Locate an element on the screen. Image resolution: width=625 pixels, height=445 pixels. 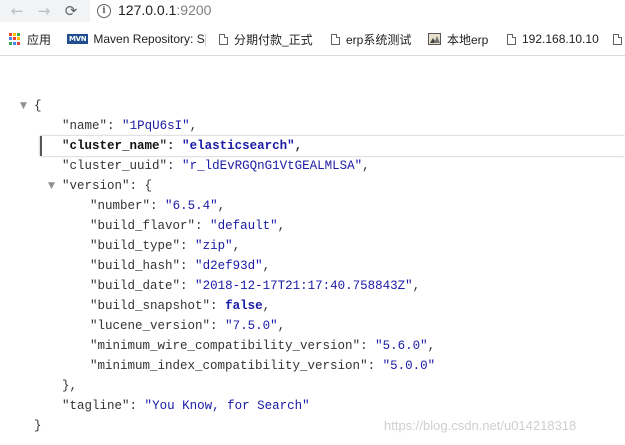
json-key: build_hash is located at coordinates (135, 266).